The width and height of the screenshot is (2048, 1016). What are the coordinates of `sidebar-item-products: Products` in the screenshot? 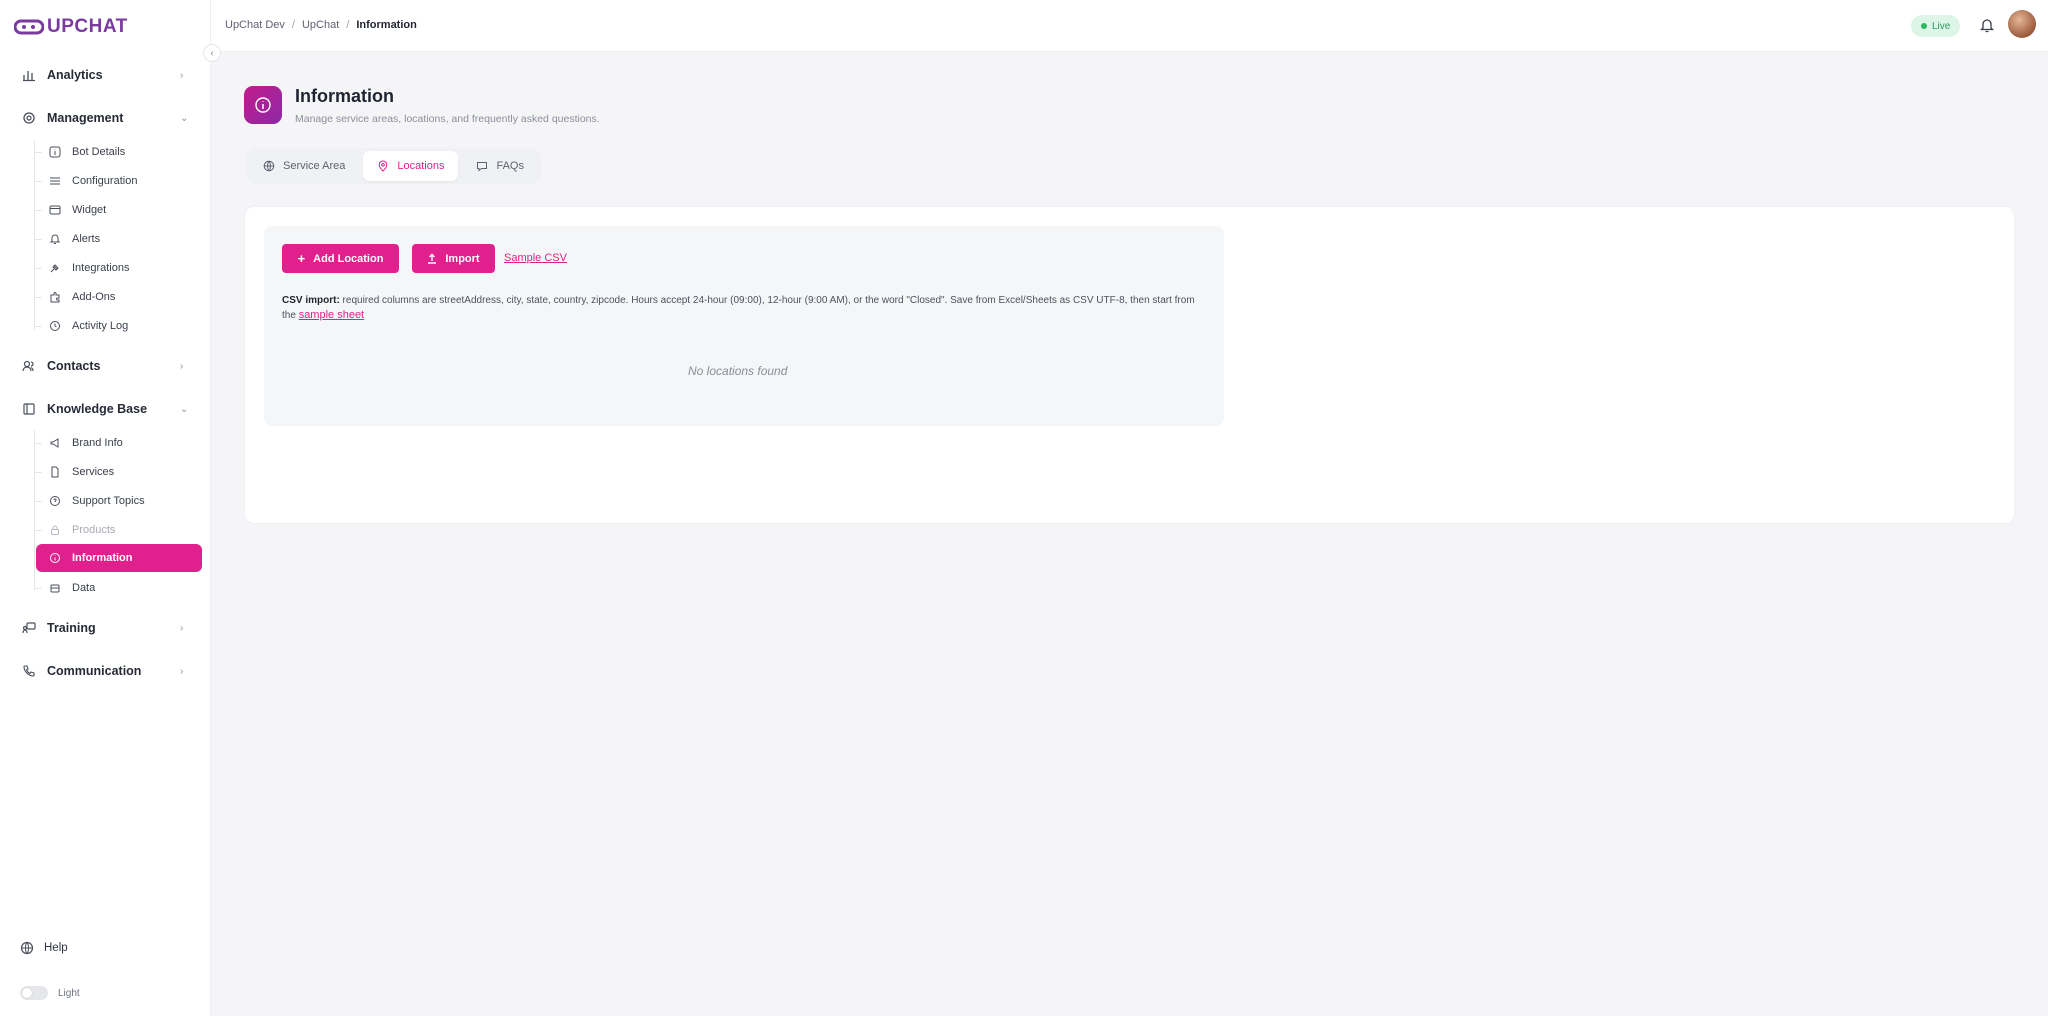 It's located at (118, 530).